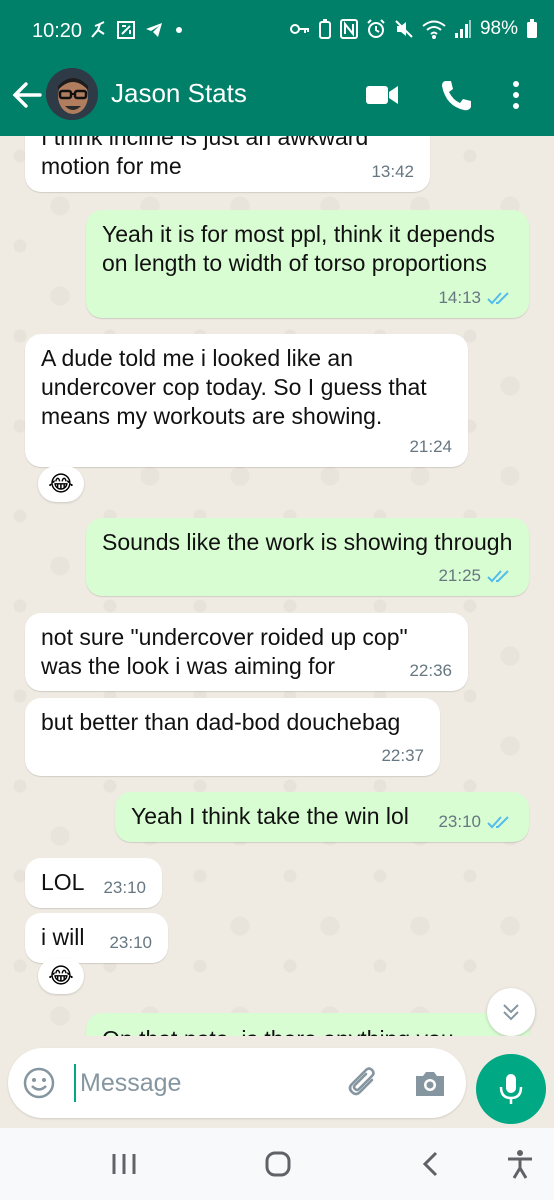  Describe the element at coordinates (402, 755) in the screenshot. I see `message-time: 22:37` at that location.